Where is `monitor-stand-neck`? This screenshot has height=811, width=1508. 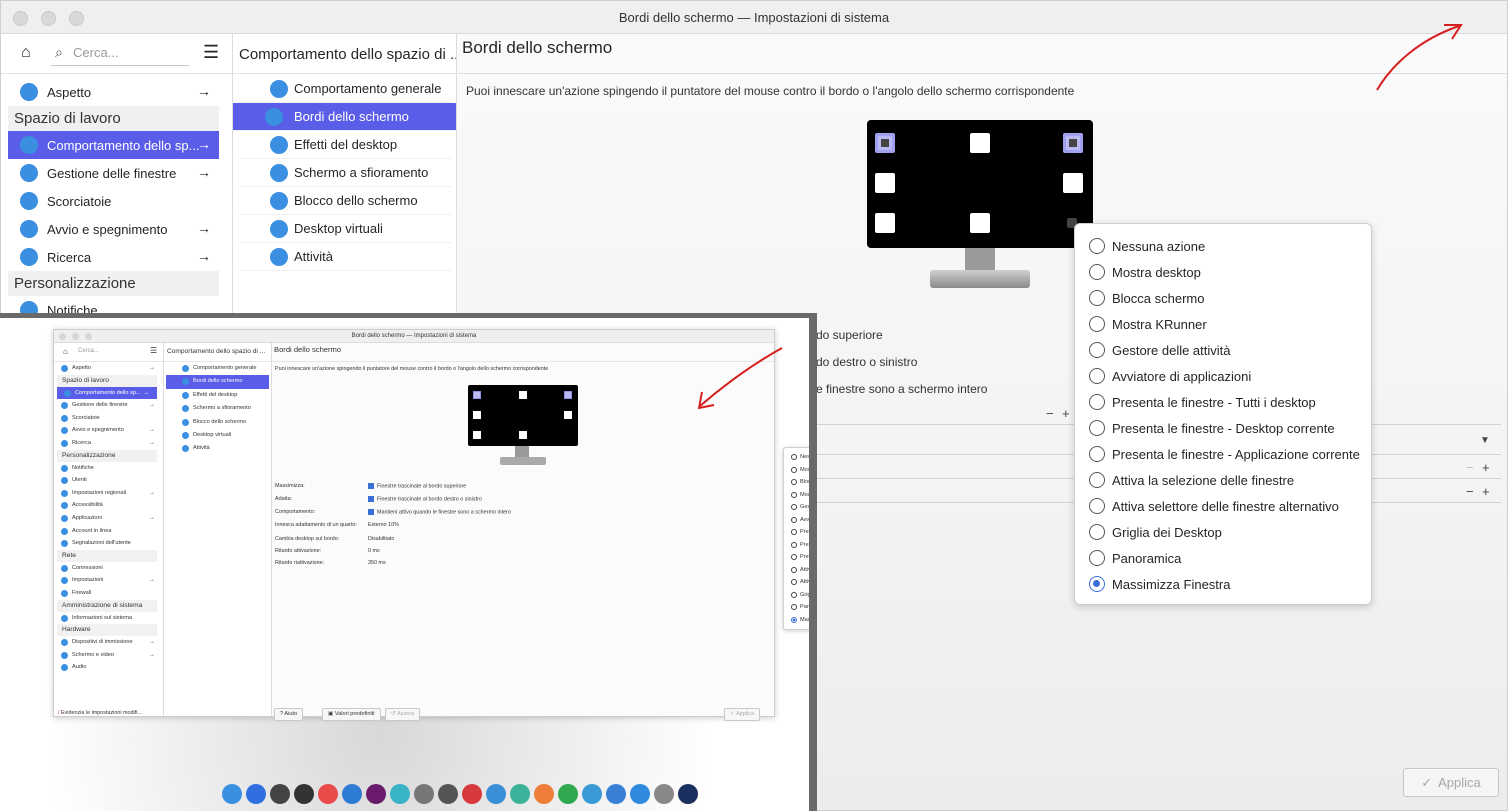 monitor-stand-neck is located at coordinates (980, 260).